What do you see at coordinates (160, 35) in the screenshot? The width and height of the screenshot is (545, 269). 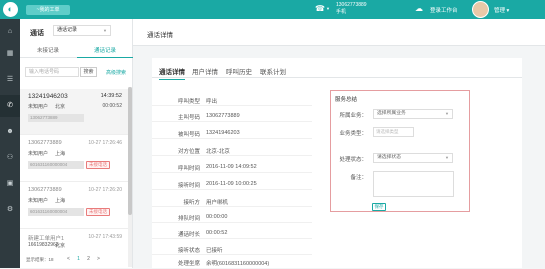 I see `page-title: 通话详情` at bounding box center [160, 35].